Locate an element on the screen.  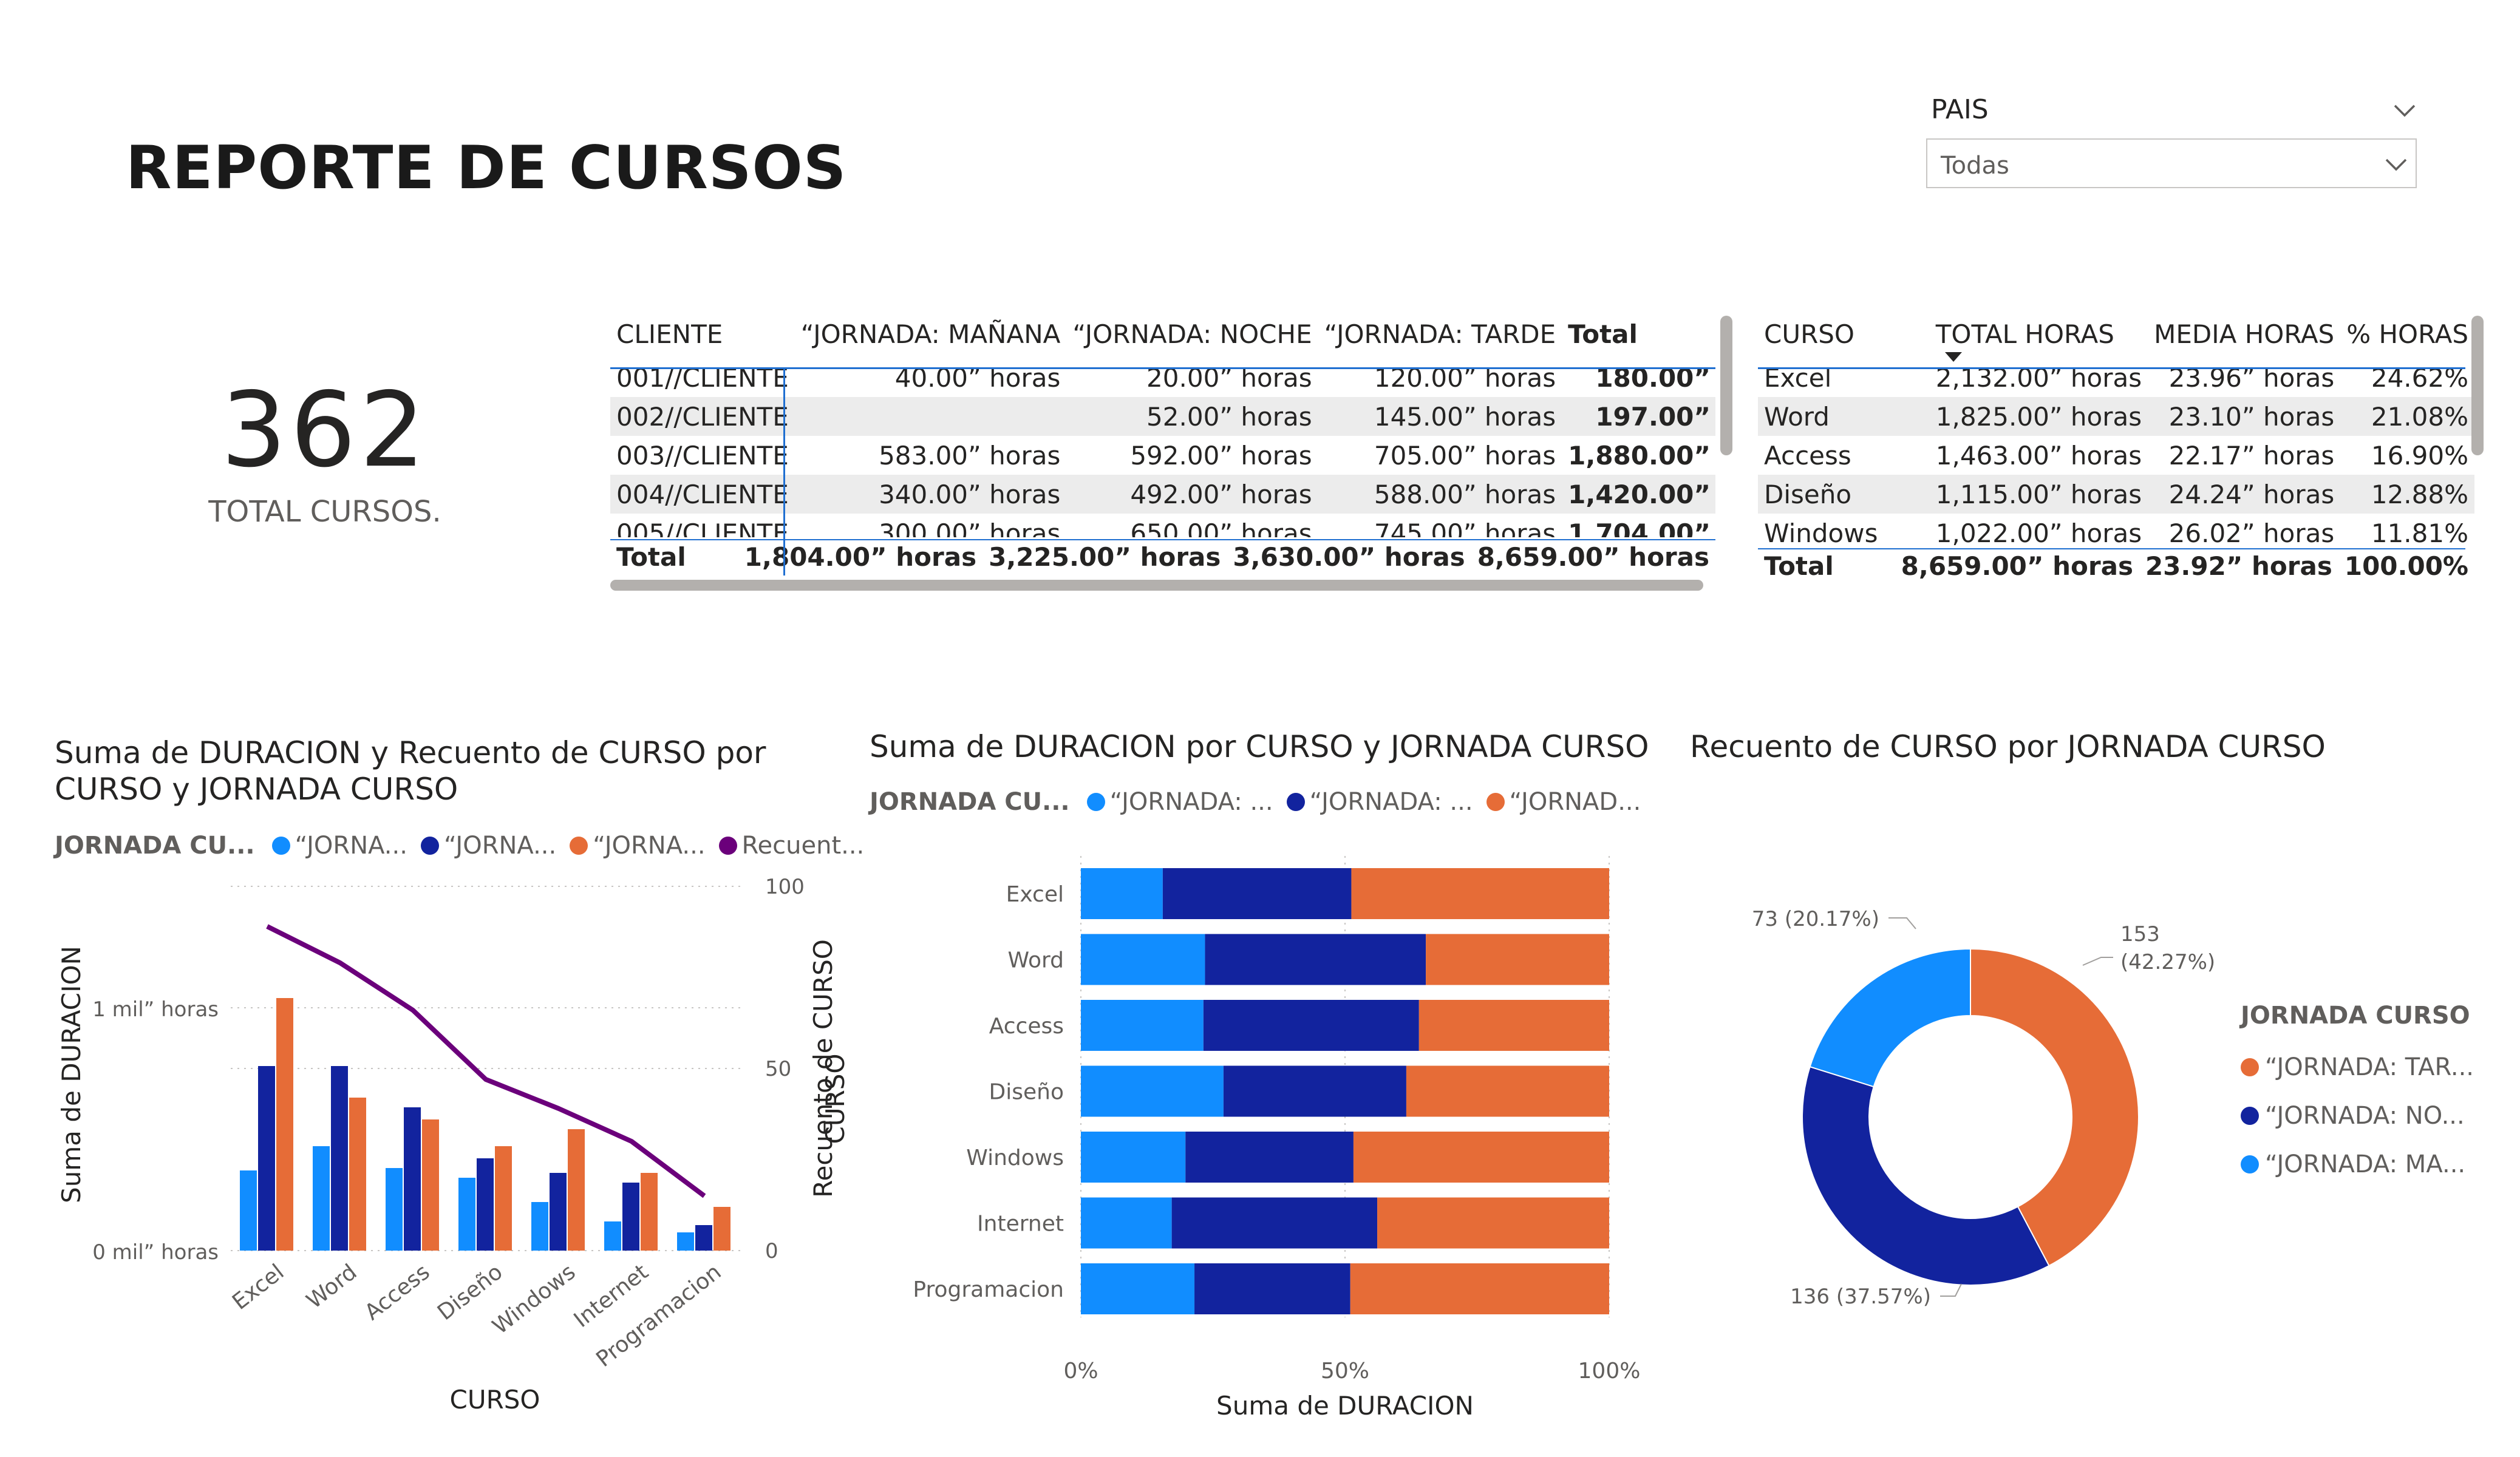
total-cell: 3,225.00” horas is located at coordinates (1105, 557).